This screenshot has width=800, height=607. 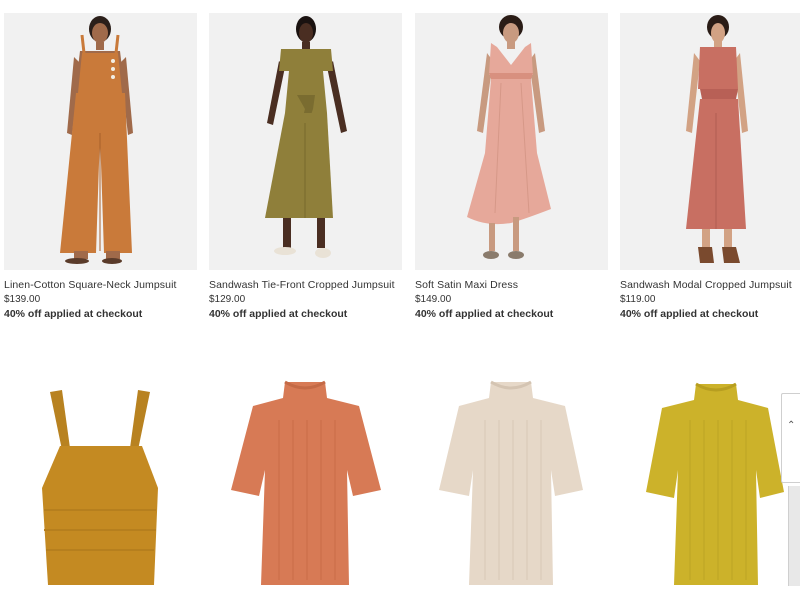 I want to click on scrollbar, so click(x=794, y=536).